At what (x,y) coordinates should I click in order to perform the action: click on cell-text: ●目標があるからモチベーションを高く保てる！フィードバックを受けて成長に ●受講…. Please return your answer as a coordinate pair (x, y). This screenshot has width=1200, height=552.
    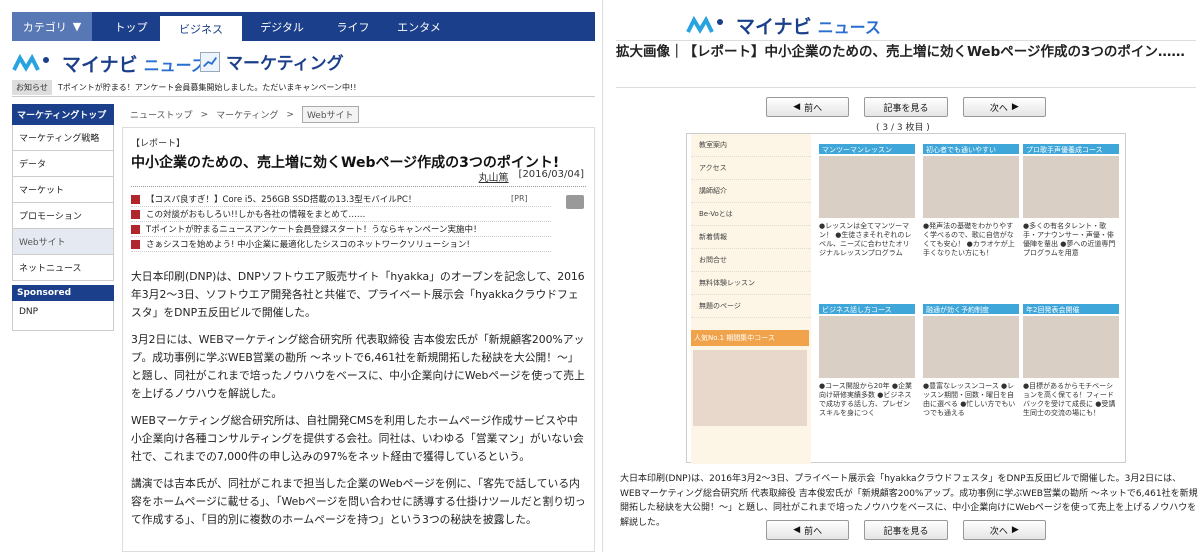
    Looking at the image, I should click on (1069, 399).